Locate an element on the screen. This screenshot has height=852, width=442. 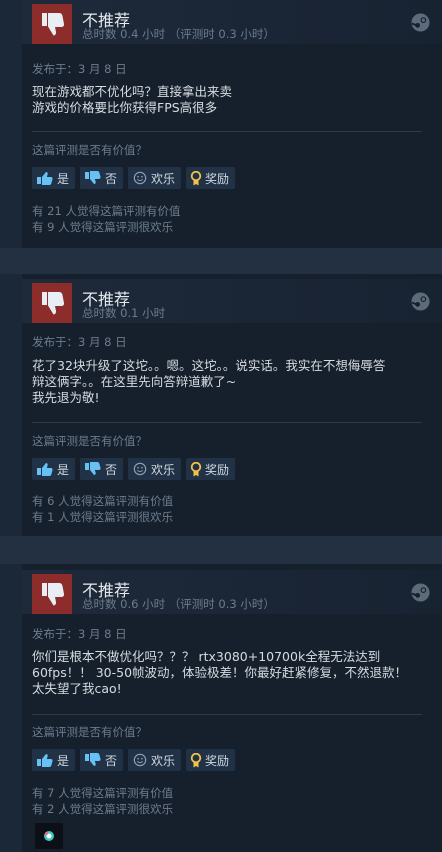
helpful-count: 有 21 人觉得这篇评测有价值 is located at coordinates (106, 211).